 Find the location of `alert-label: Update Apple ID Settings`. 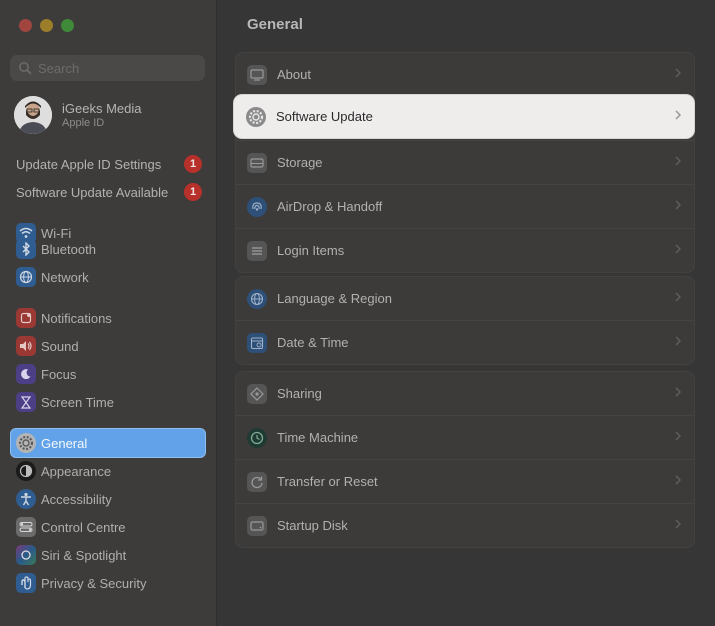

alert-label: Update Apple ID Settings is located at coordinates (89, 164).